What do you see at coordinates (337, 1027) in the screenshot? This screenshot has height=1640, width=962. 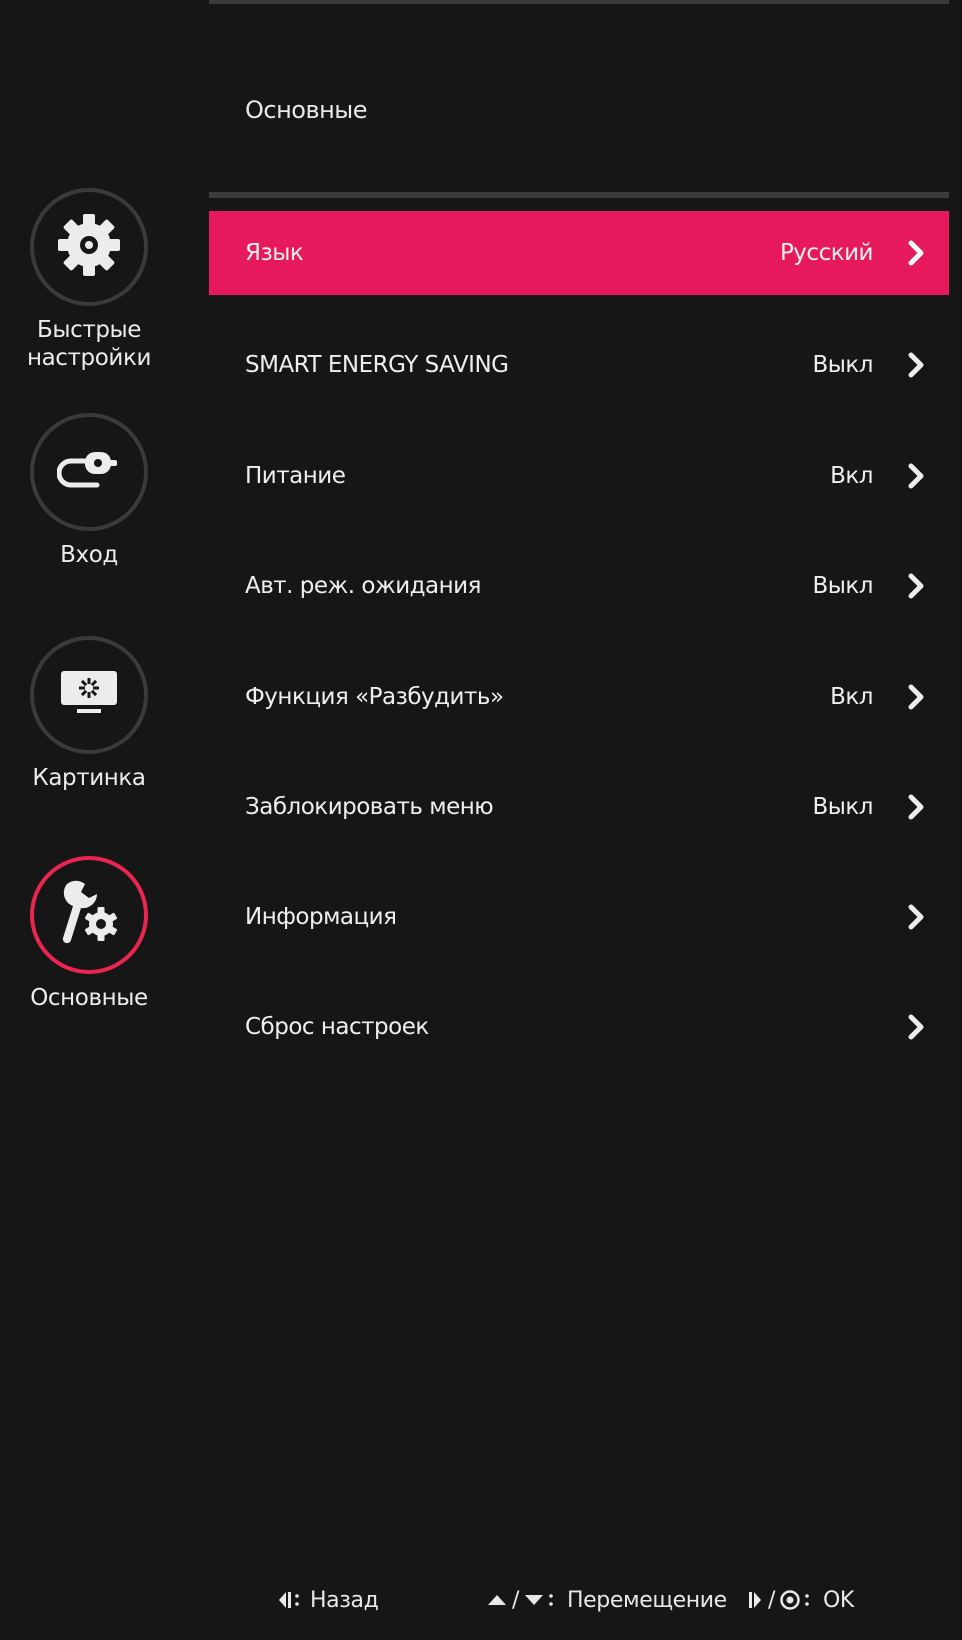 I see `menu-item-label: Сброс настроек` at bounding box center [337, 1027].